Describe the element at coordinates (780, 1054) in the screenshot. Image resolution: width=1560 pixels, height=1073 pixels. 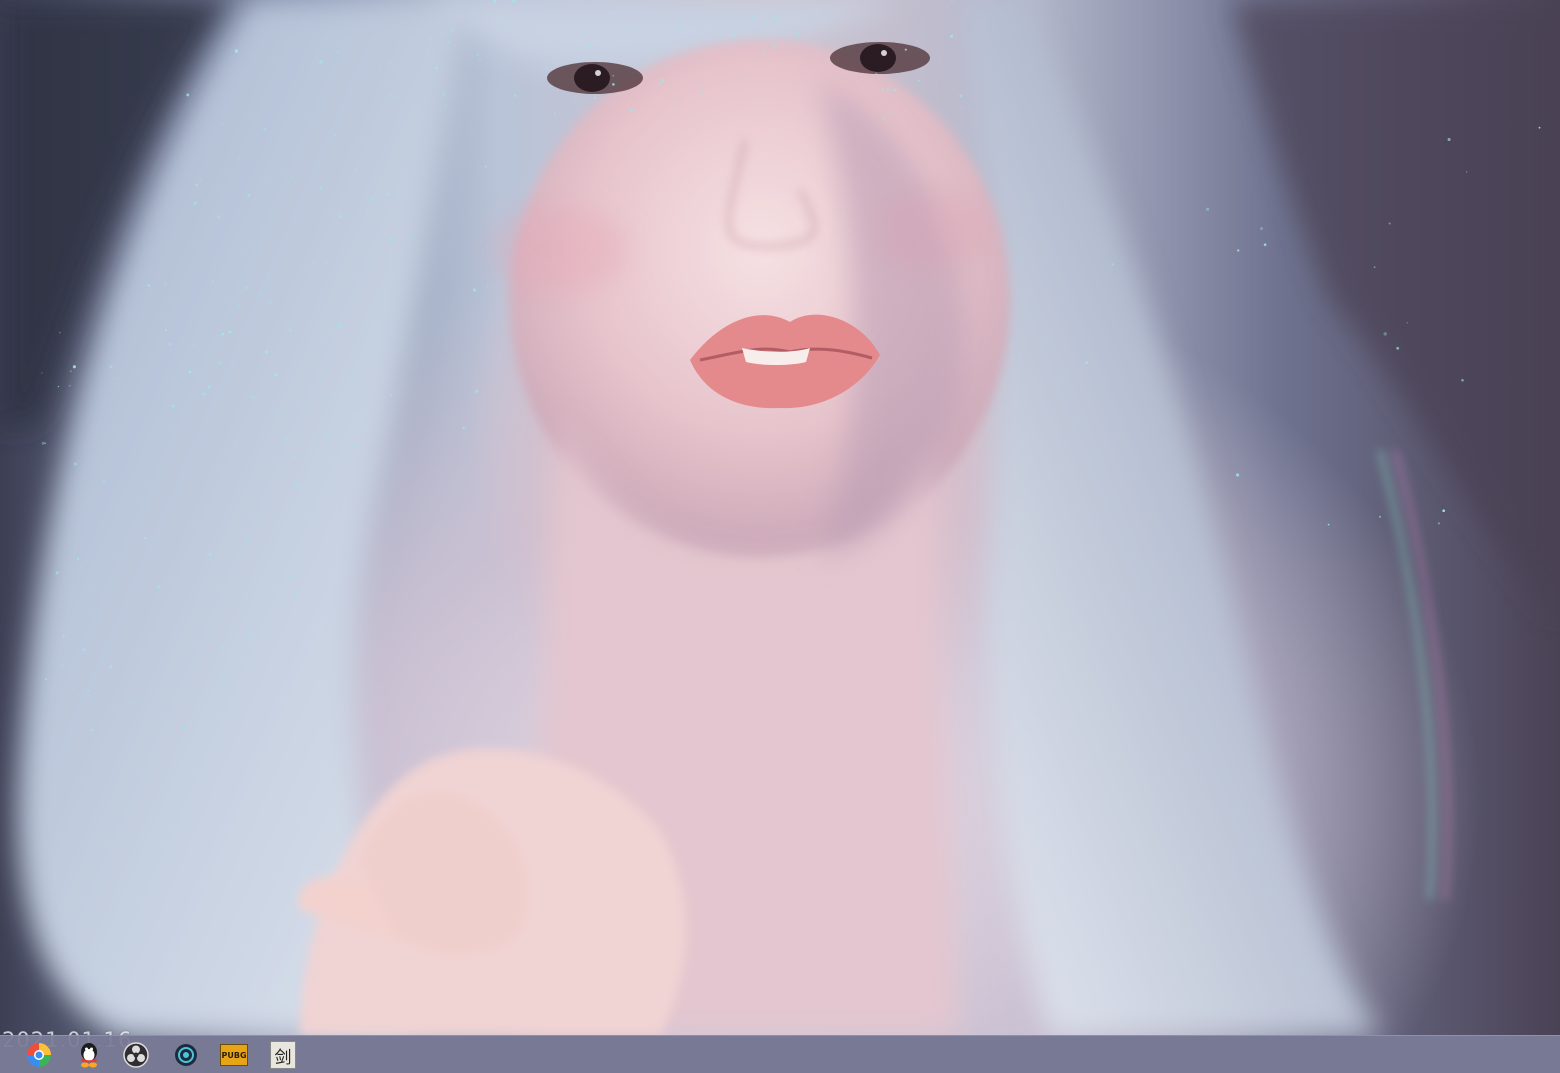
I see `taskbar: PUBG 剑` at that location.